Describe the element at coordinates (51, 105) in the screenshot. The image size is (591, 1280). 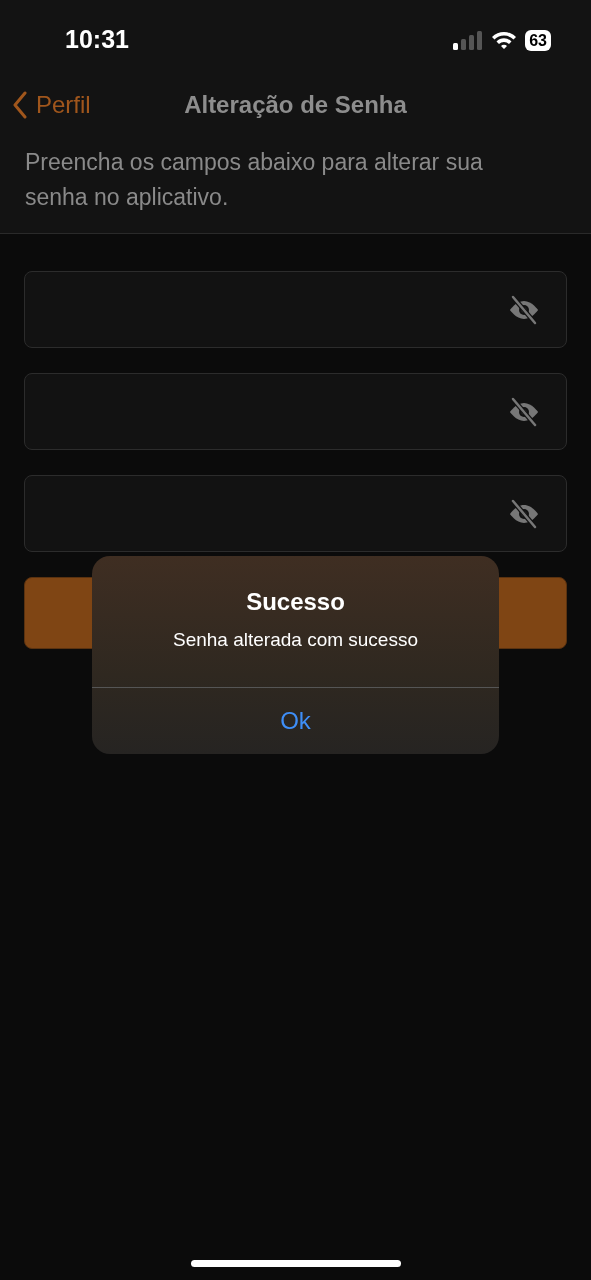
I see `back-button: Perfil` at that location.